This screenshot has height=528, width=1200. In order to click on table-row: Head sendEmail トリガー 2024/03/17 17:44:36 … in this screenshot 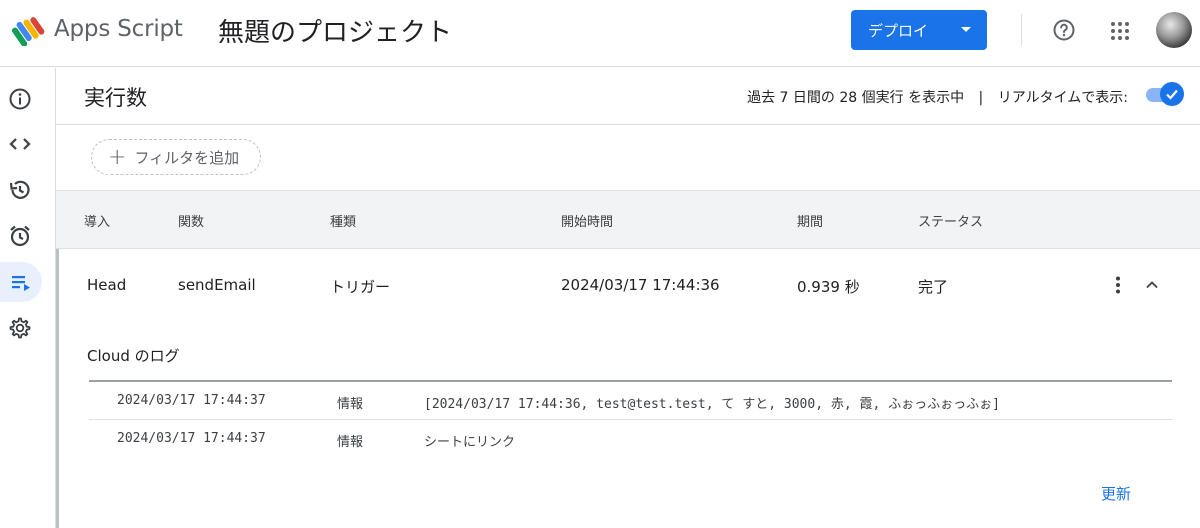, I will do `click(628, 286)`.